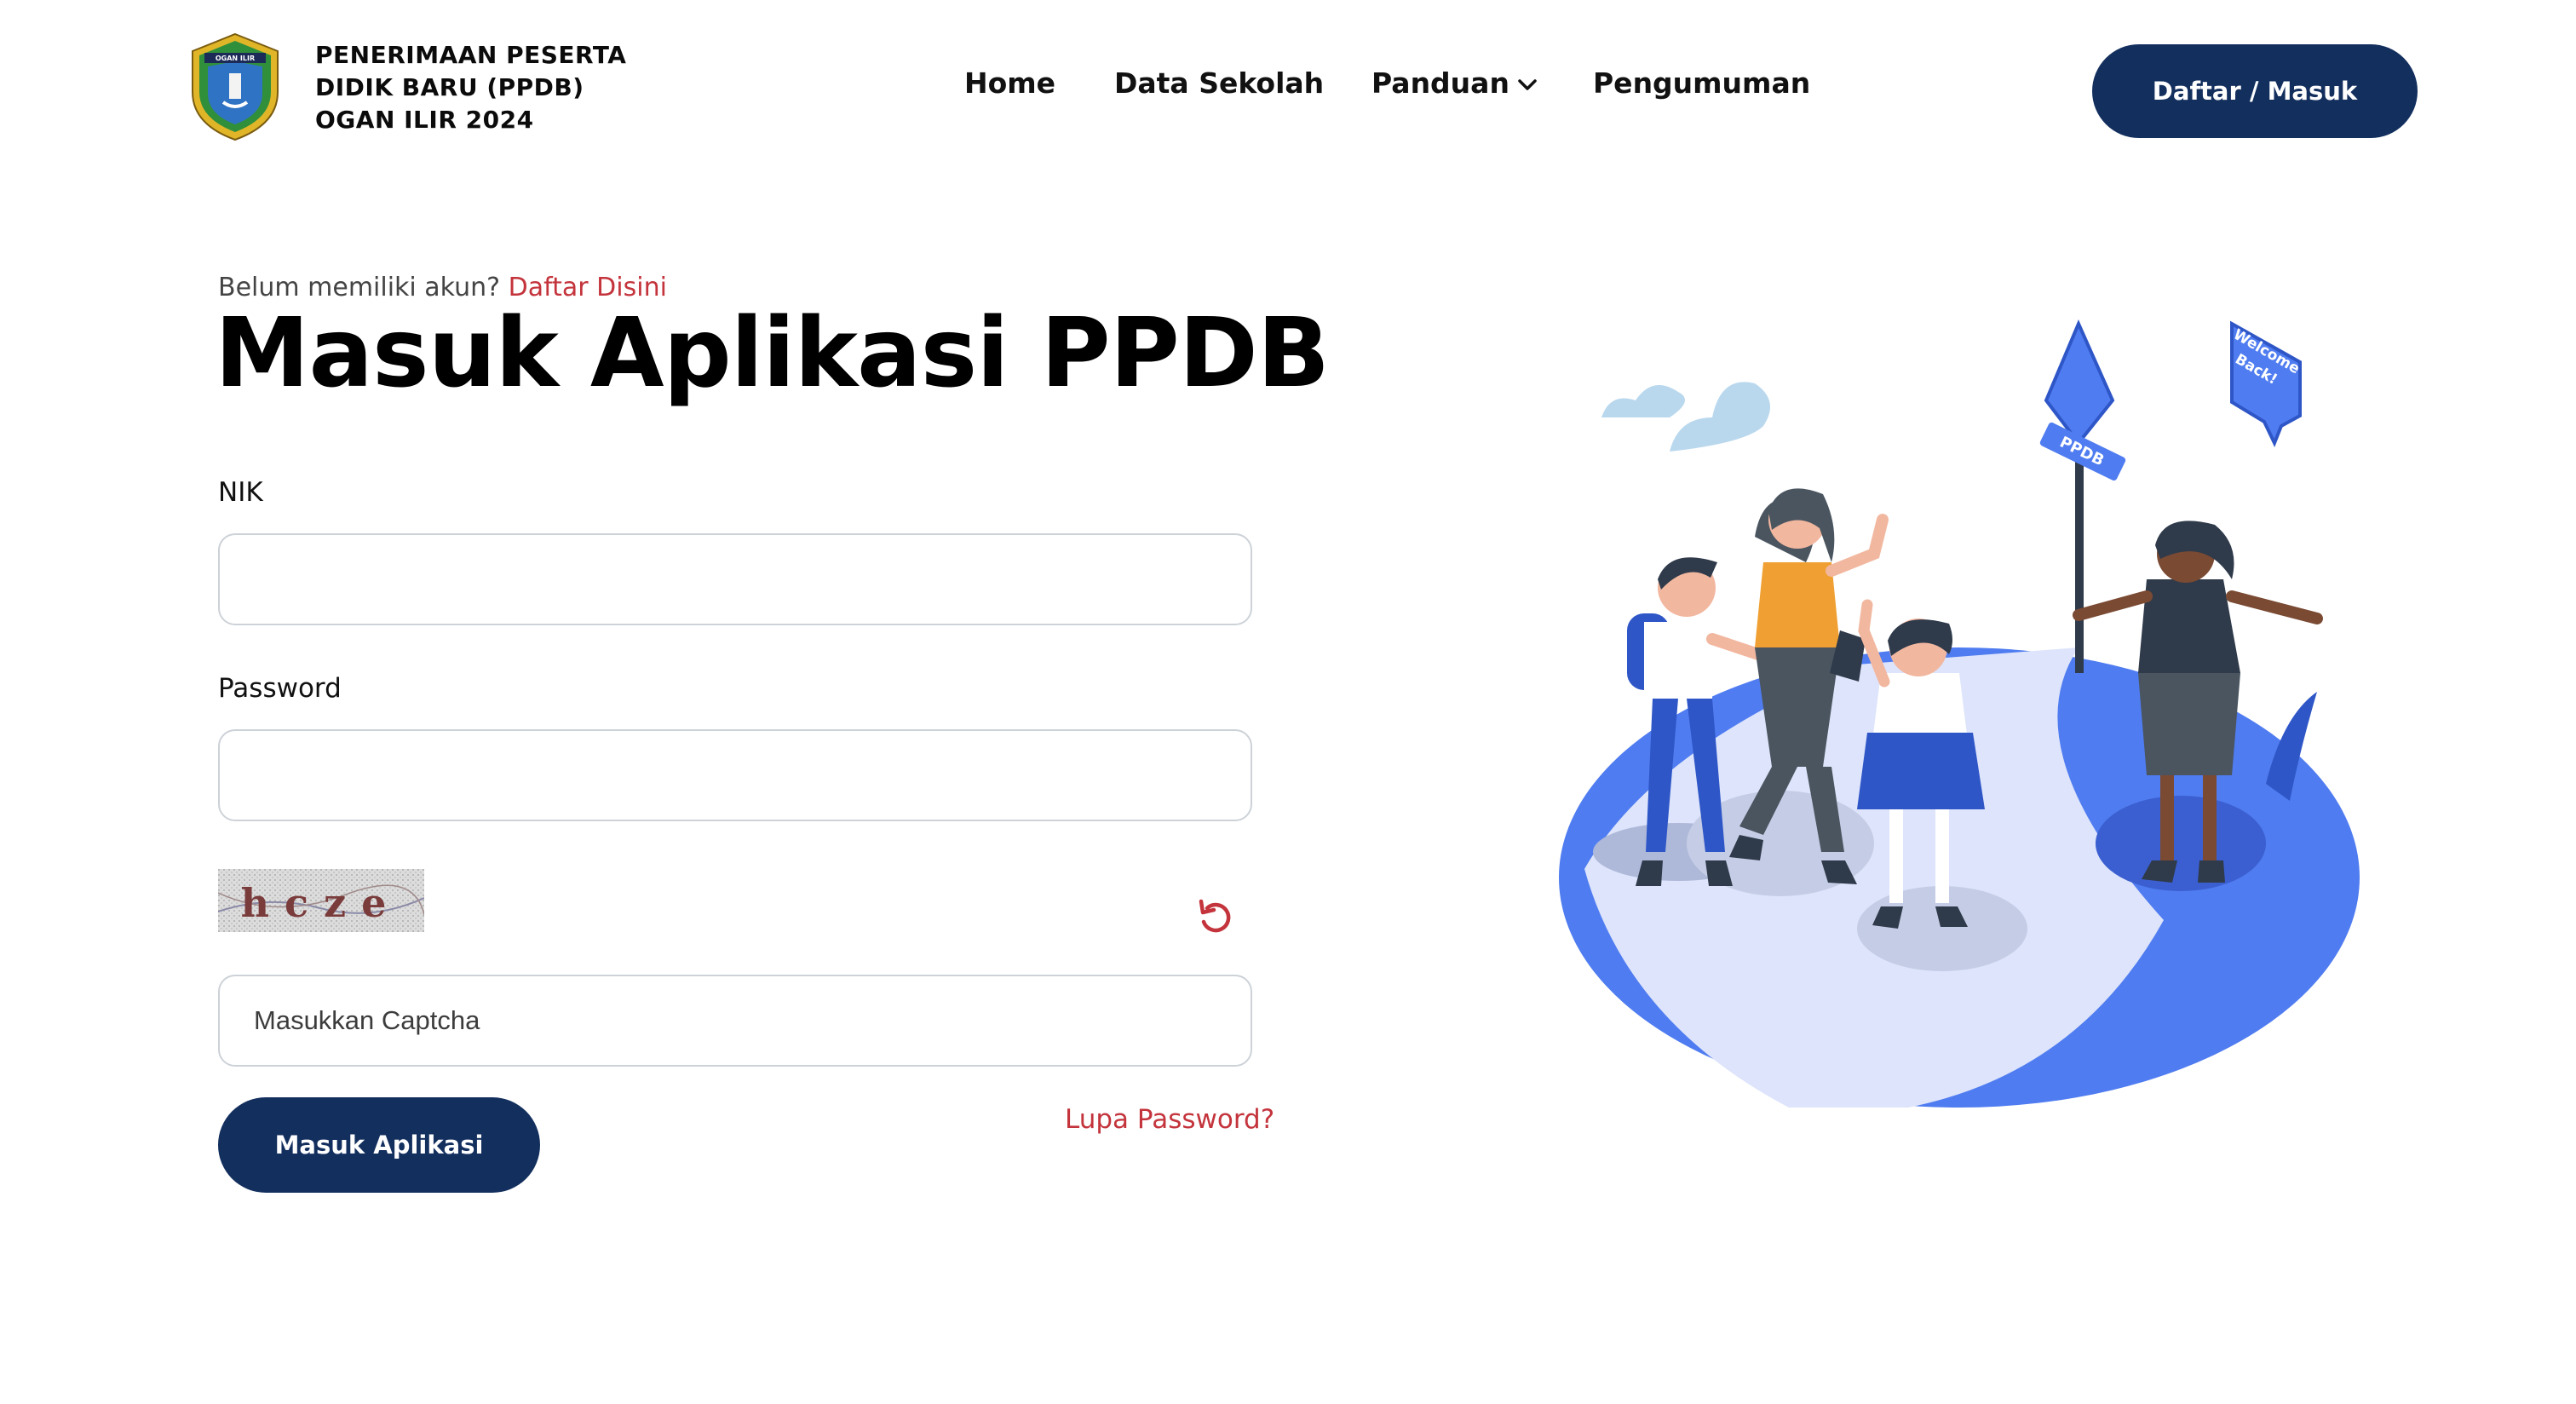  I want to click on site-title-line-1: PENERIMAAN PESERTA, so click(471, 55).